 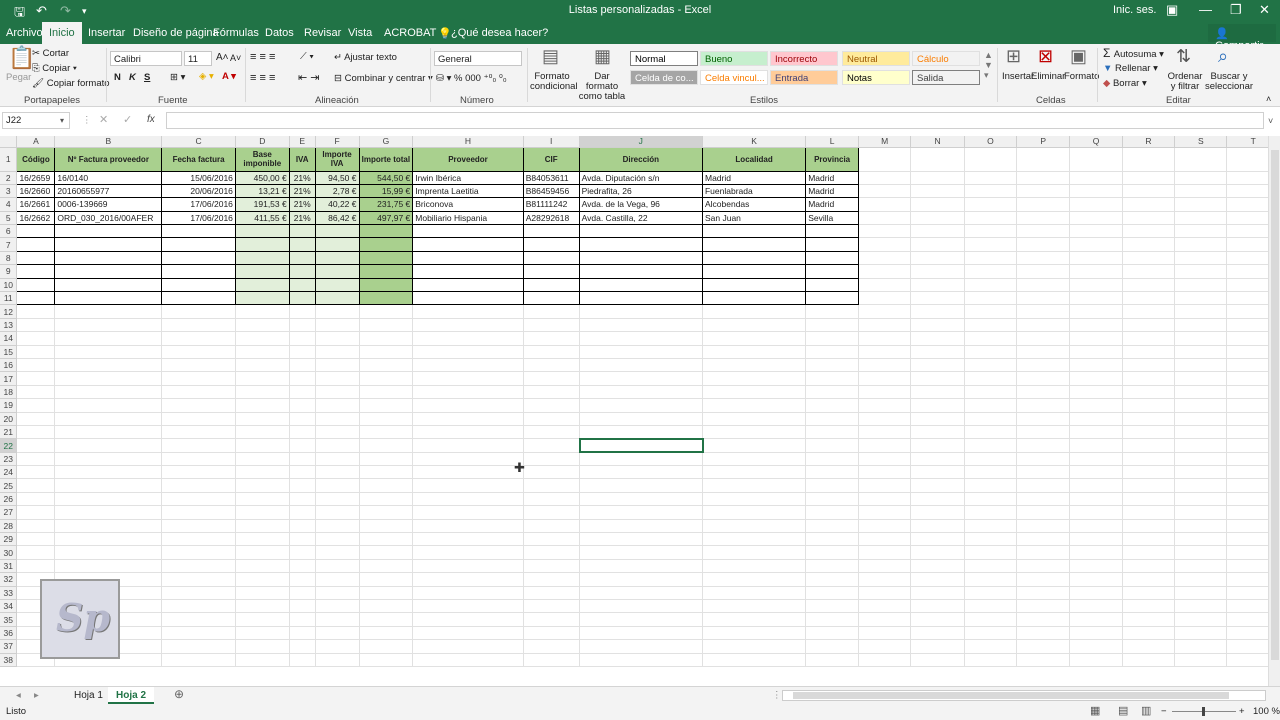 What do you see at coordinates (383, 79) in the screenshot?
I see `merge-center-button: ⊟ Combinar y centrar ▾` at bounding box center [383, 79].